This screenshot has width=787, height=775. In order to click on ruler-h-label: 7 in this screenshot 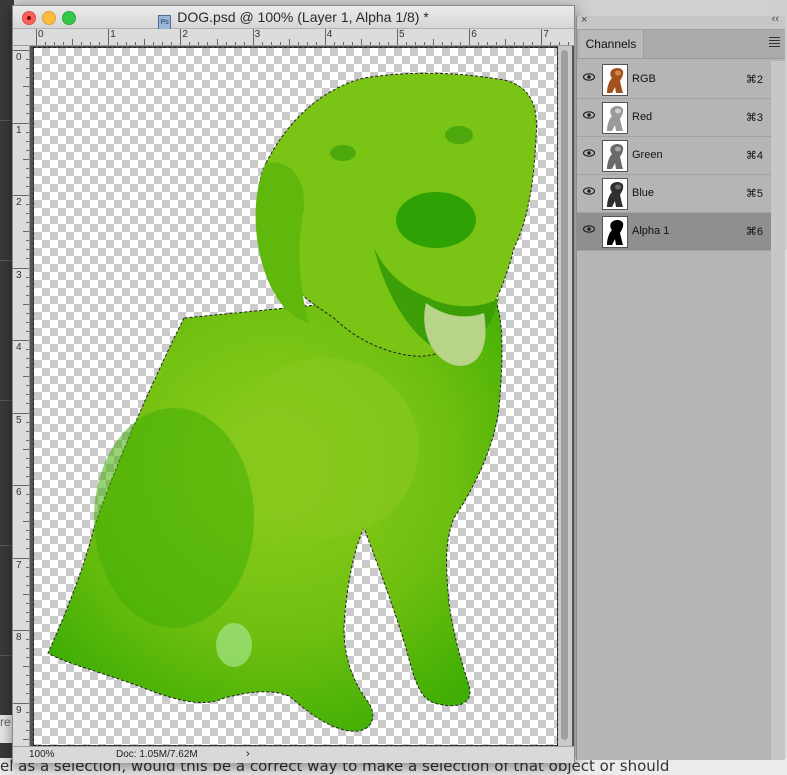, I will do `click(546, 34)`.